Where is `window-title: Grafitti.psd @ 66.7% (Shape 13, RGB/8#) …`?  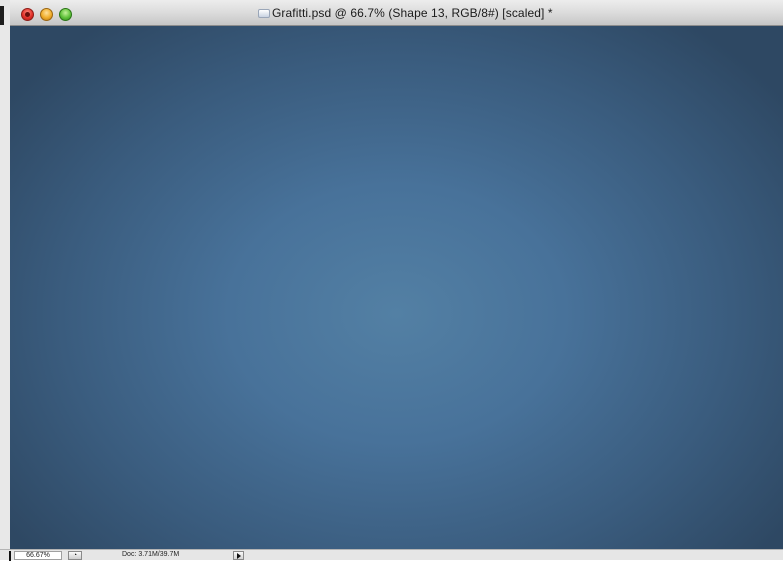
window-title: Grafitti.psd @ 66.7% (Shape 13, RGB/8#) … is located at coordinates (412, 13).